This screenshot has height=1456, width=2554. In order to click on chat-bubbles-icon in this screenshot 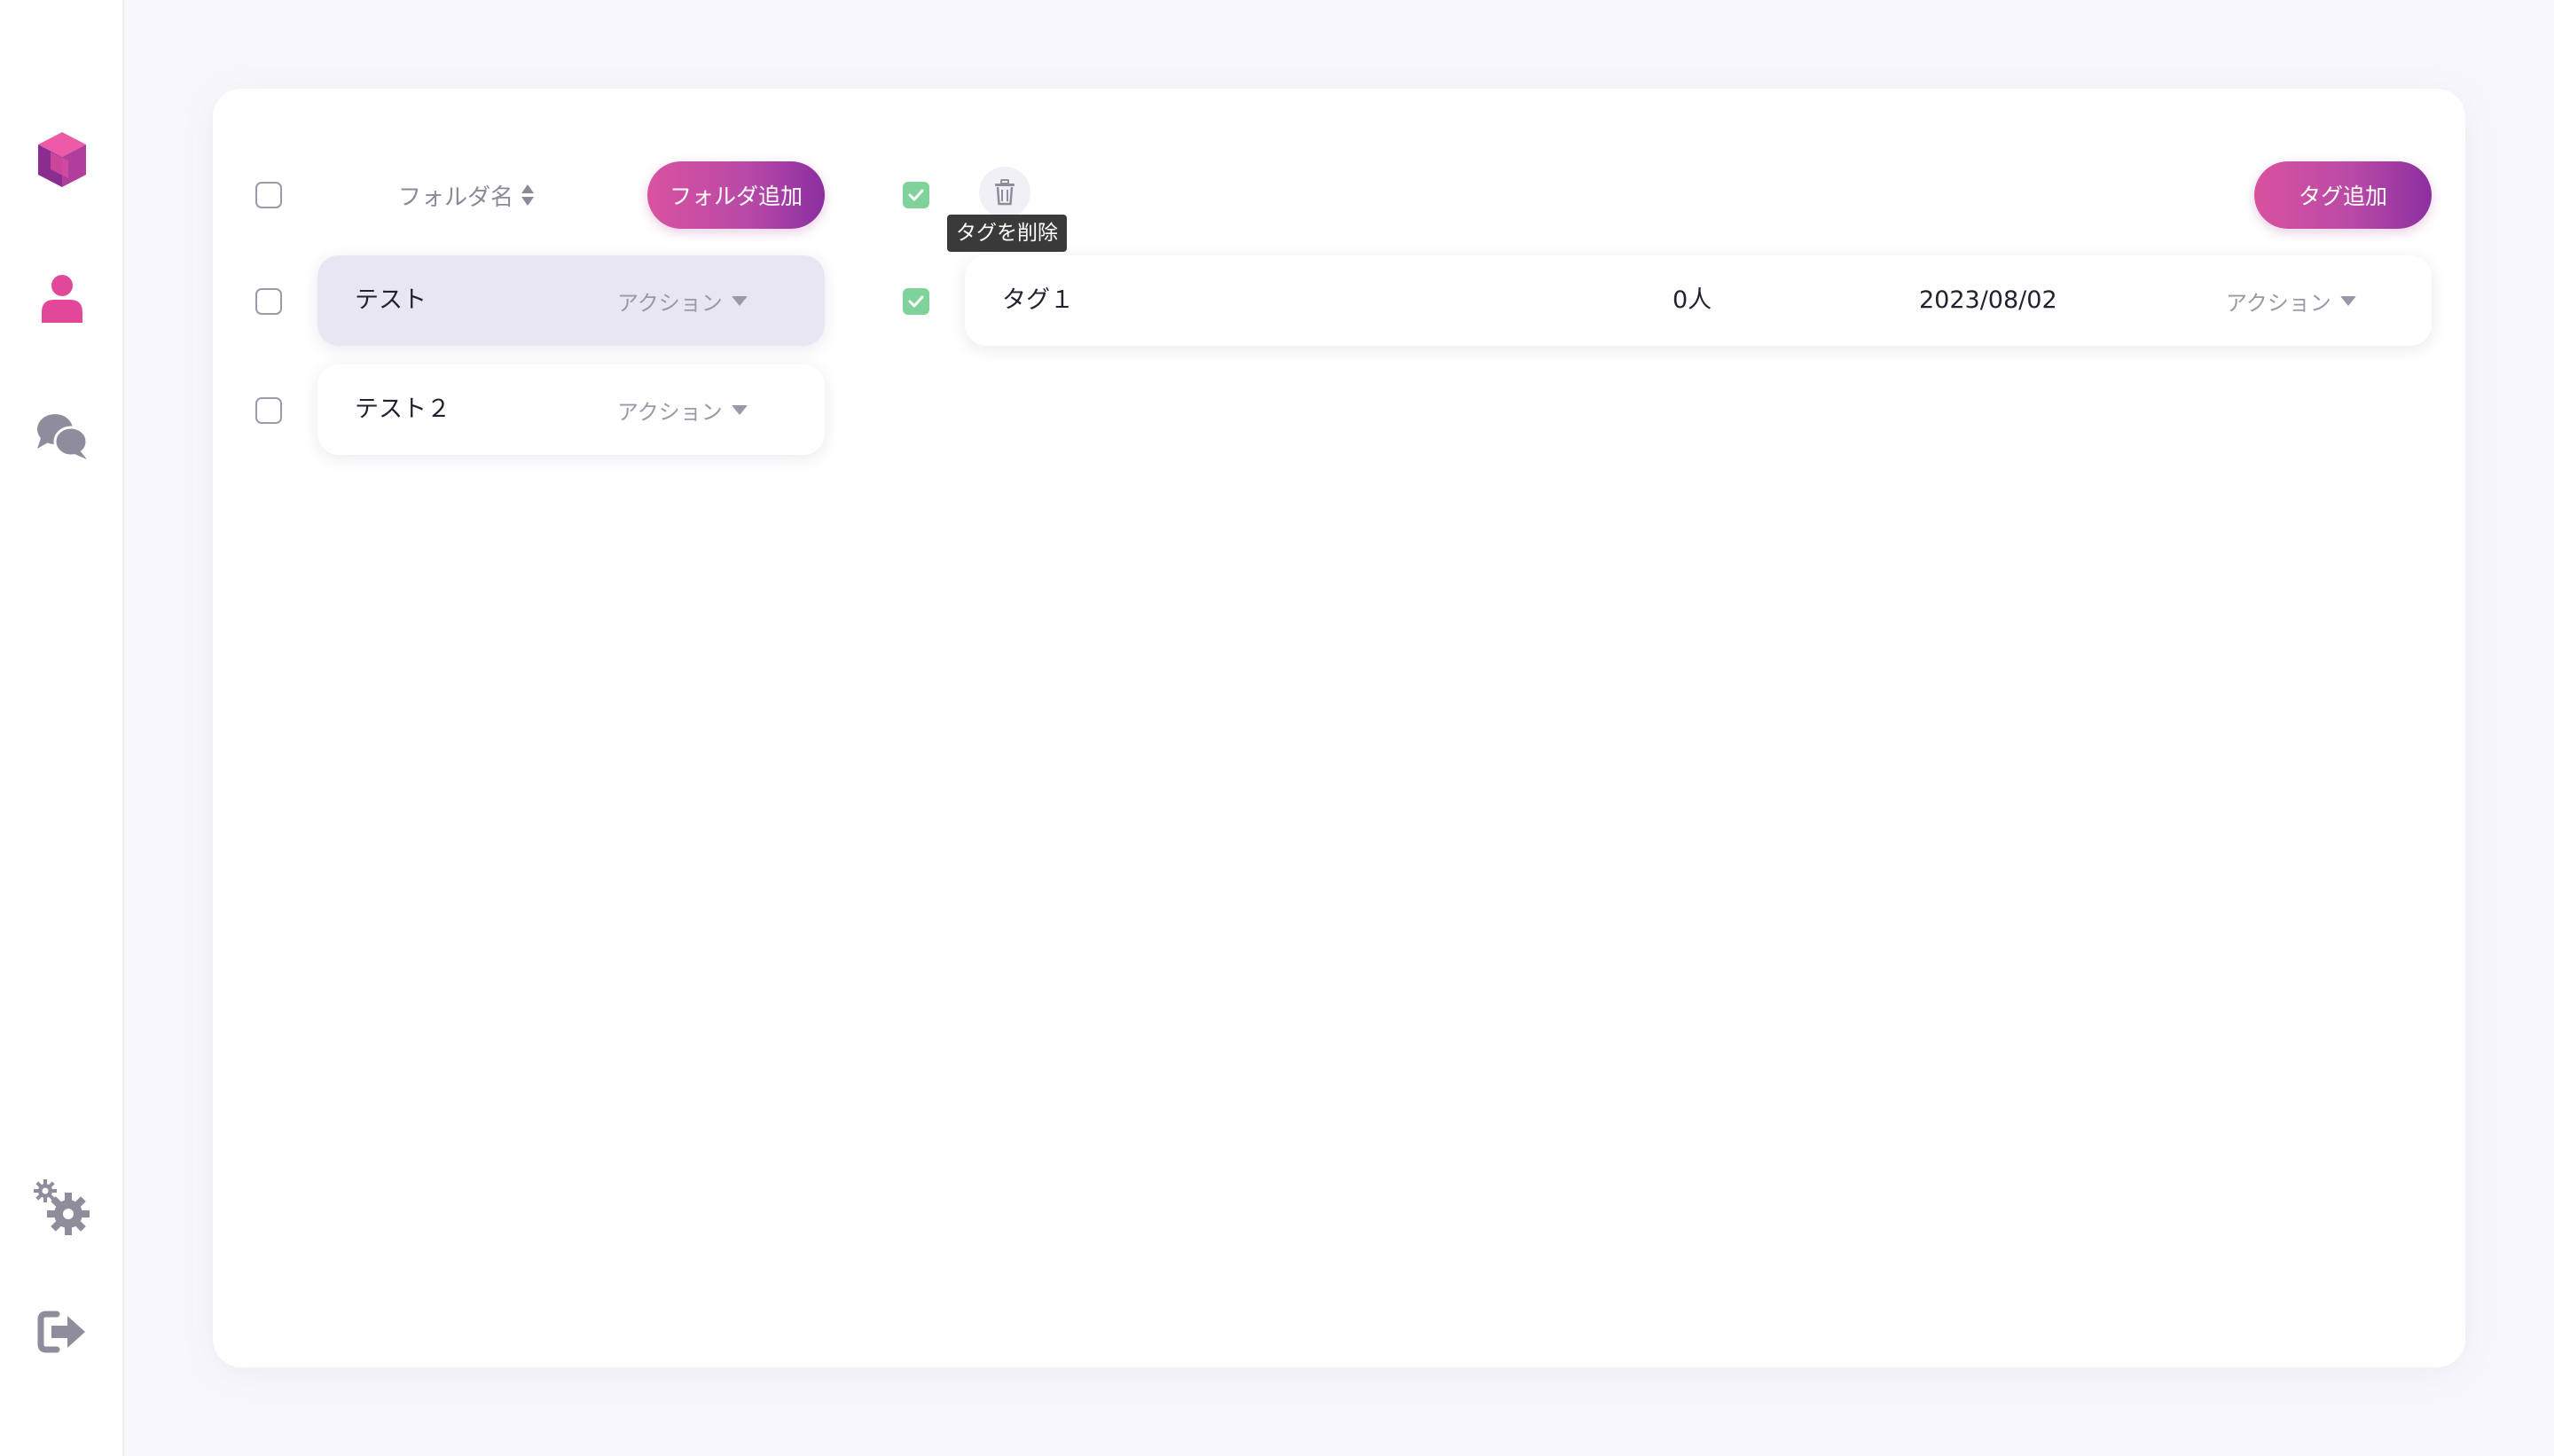, I will do `click(63, 436)`.